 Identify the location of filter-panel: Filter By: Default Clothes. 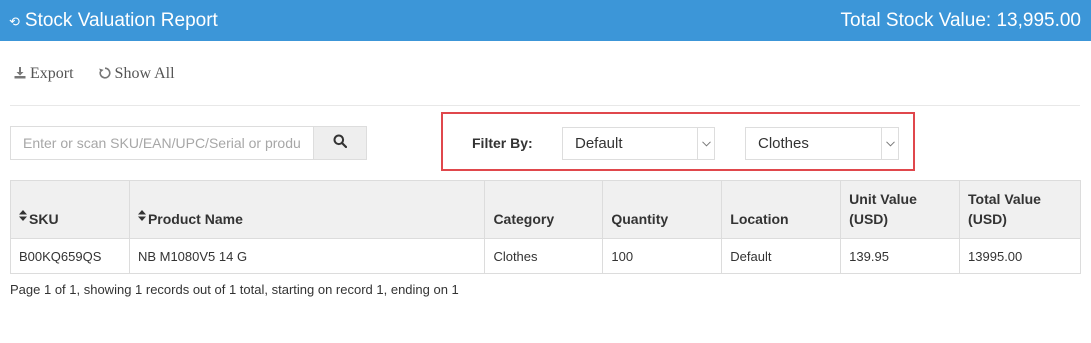
(678, 141).